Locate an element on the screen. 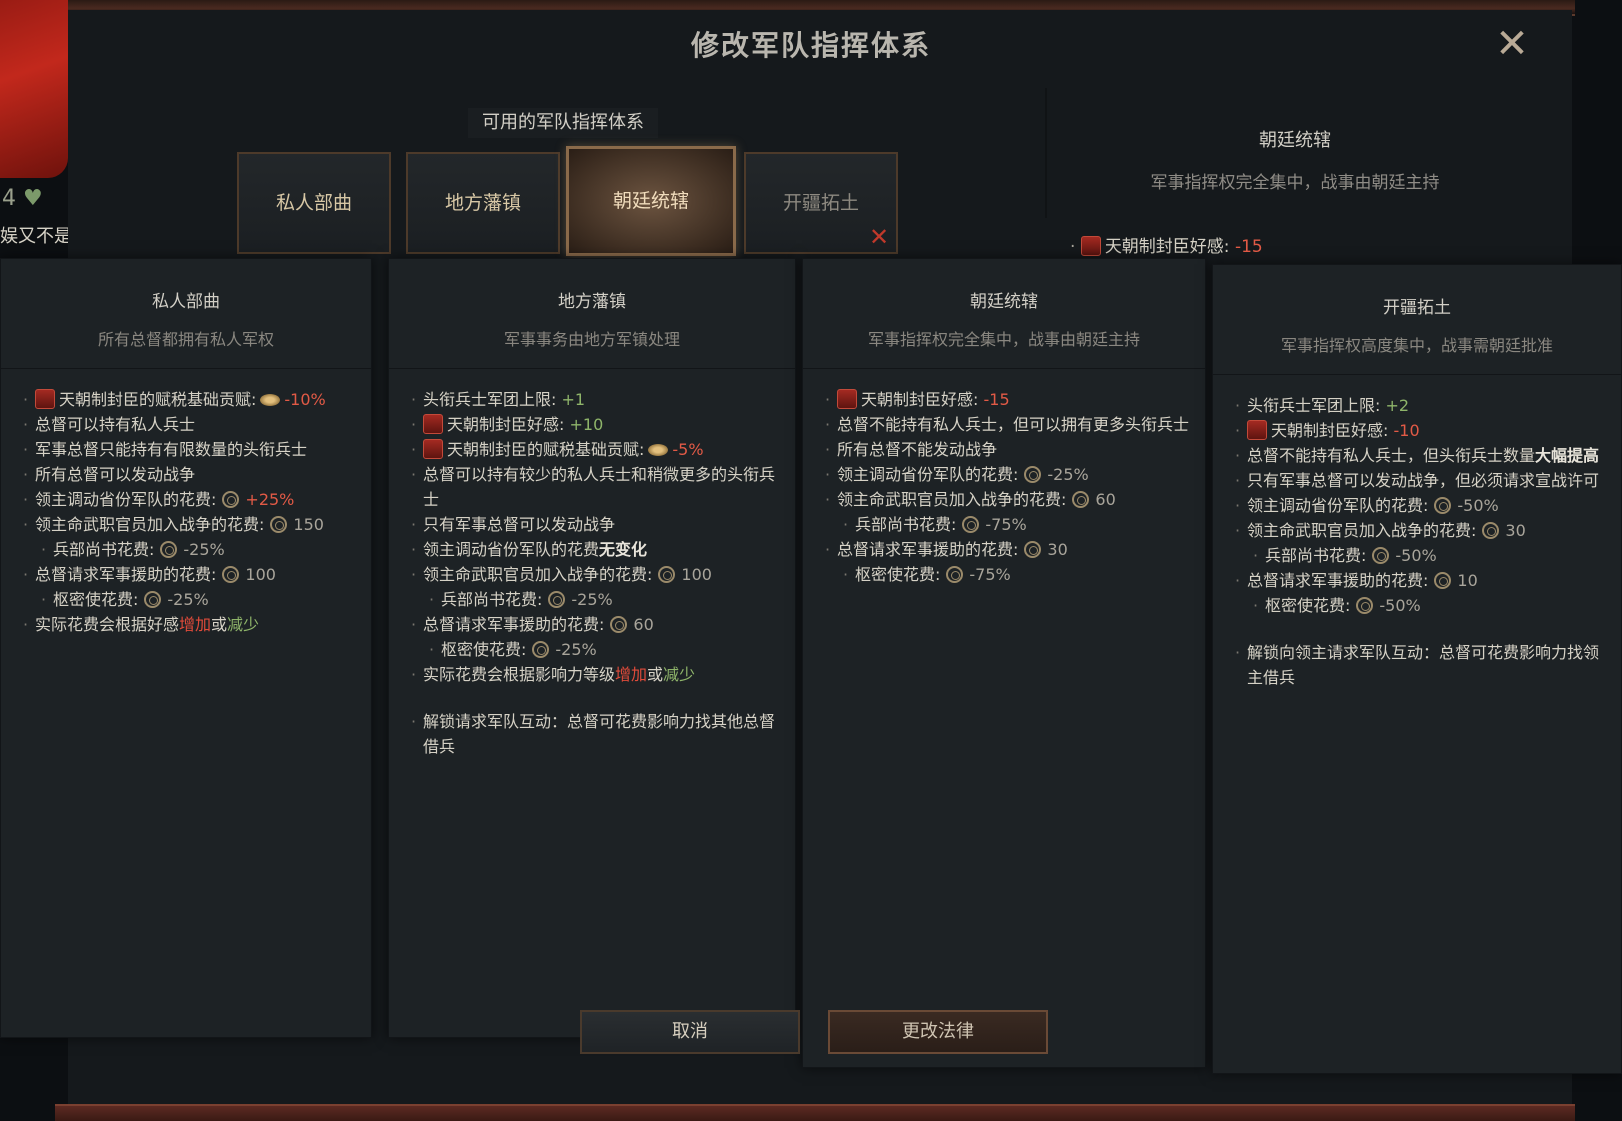 The image size is (1622, 1121). or-text: 或 is located at coordinates (219, 624).